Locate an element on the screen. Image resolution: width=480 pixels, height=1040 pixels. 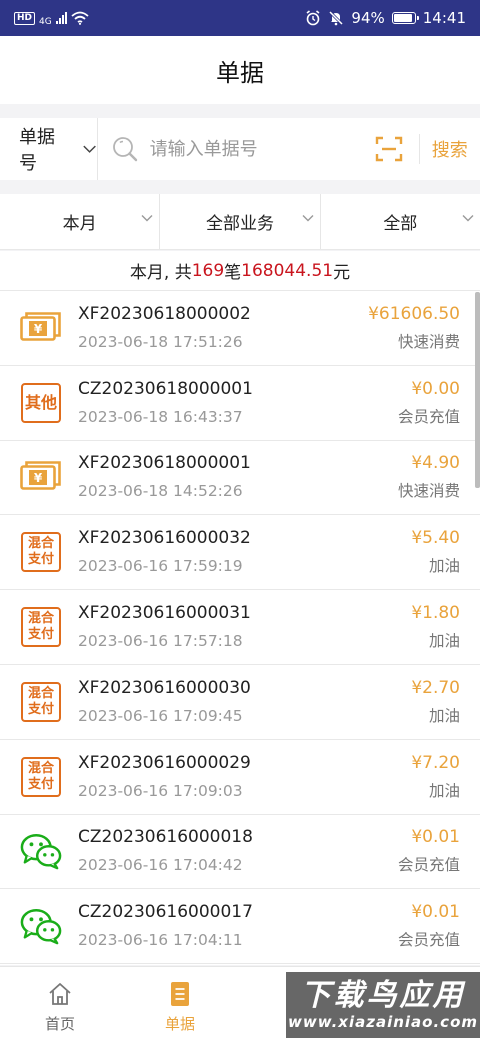
wifi-icon is located at coordinates (80, 18).